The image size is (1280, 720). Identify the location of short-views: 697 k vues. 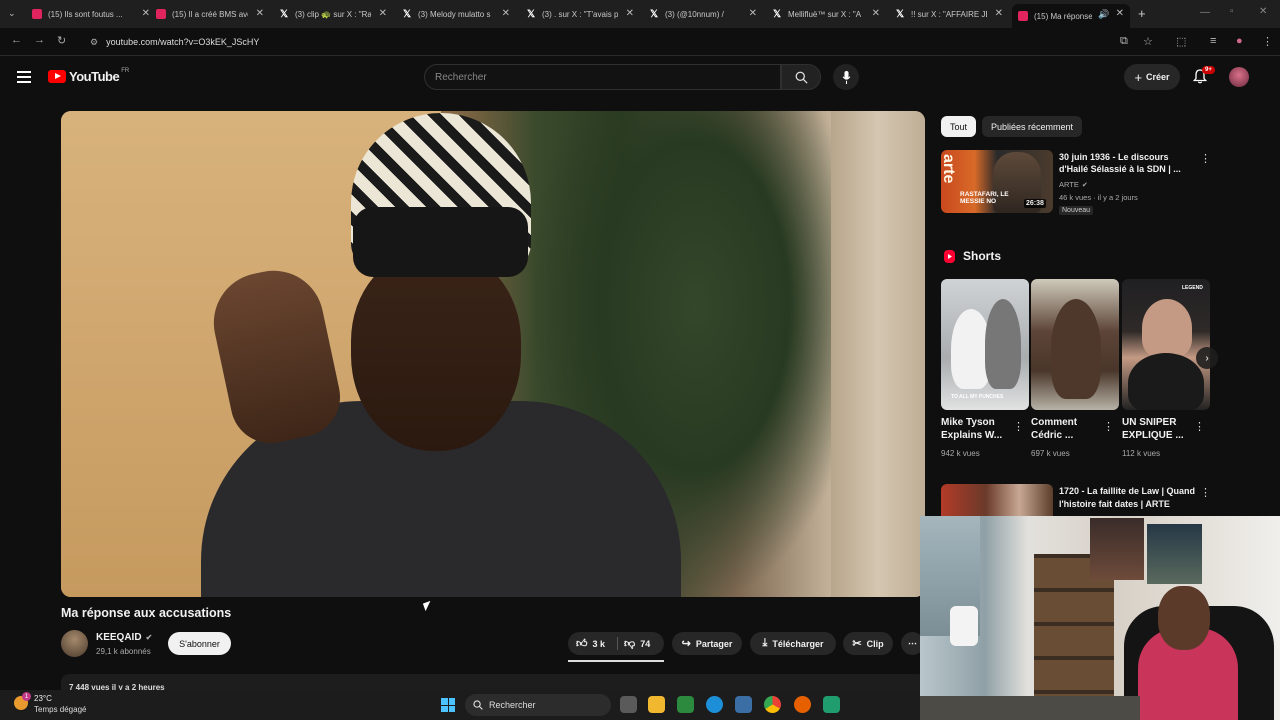
(1050, 453).